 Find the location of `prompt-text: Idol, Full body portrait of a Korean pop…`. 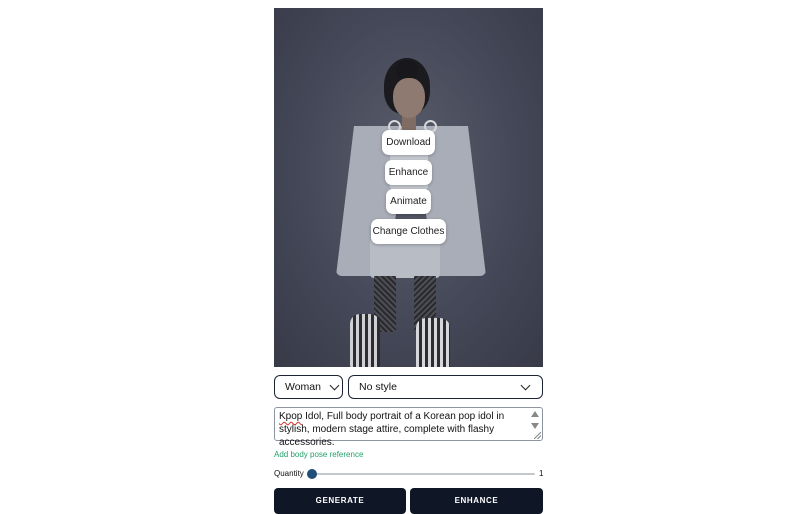

prompt-text: Idol, Full body portrait of a Korean pop… is located at coordinates (392, 429).